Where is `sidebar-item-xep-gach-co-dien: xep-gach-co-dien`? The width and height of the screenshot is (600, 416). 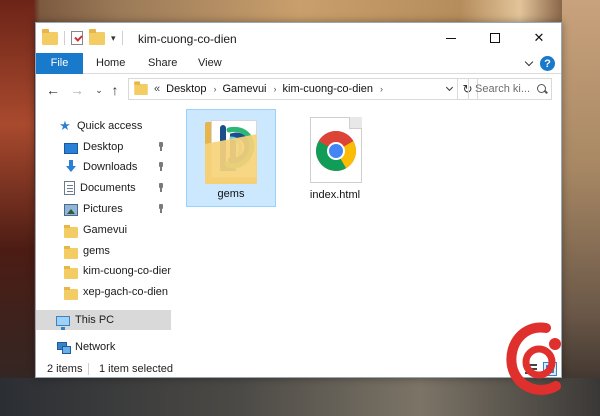
sidebar-item-xep-gach-co-dien: xep-gach-co-dien is located at coordinates (103, 292).